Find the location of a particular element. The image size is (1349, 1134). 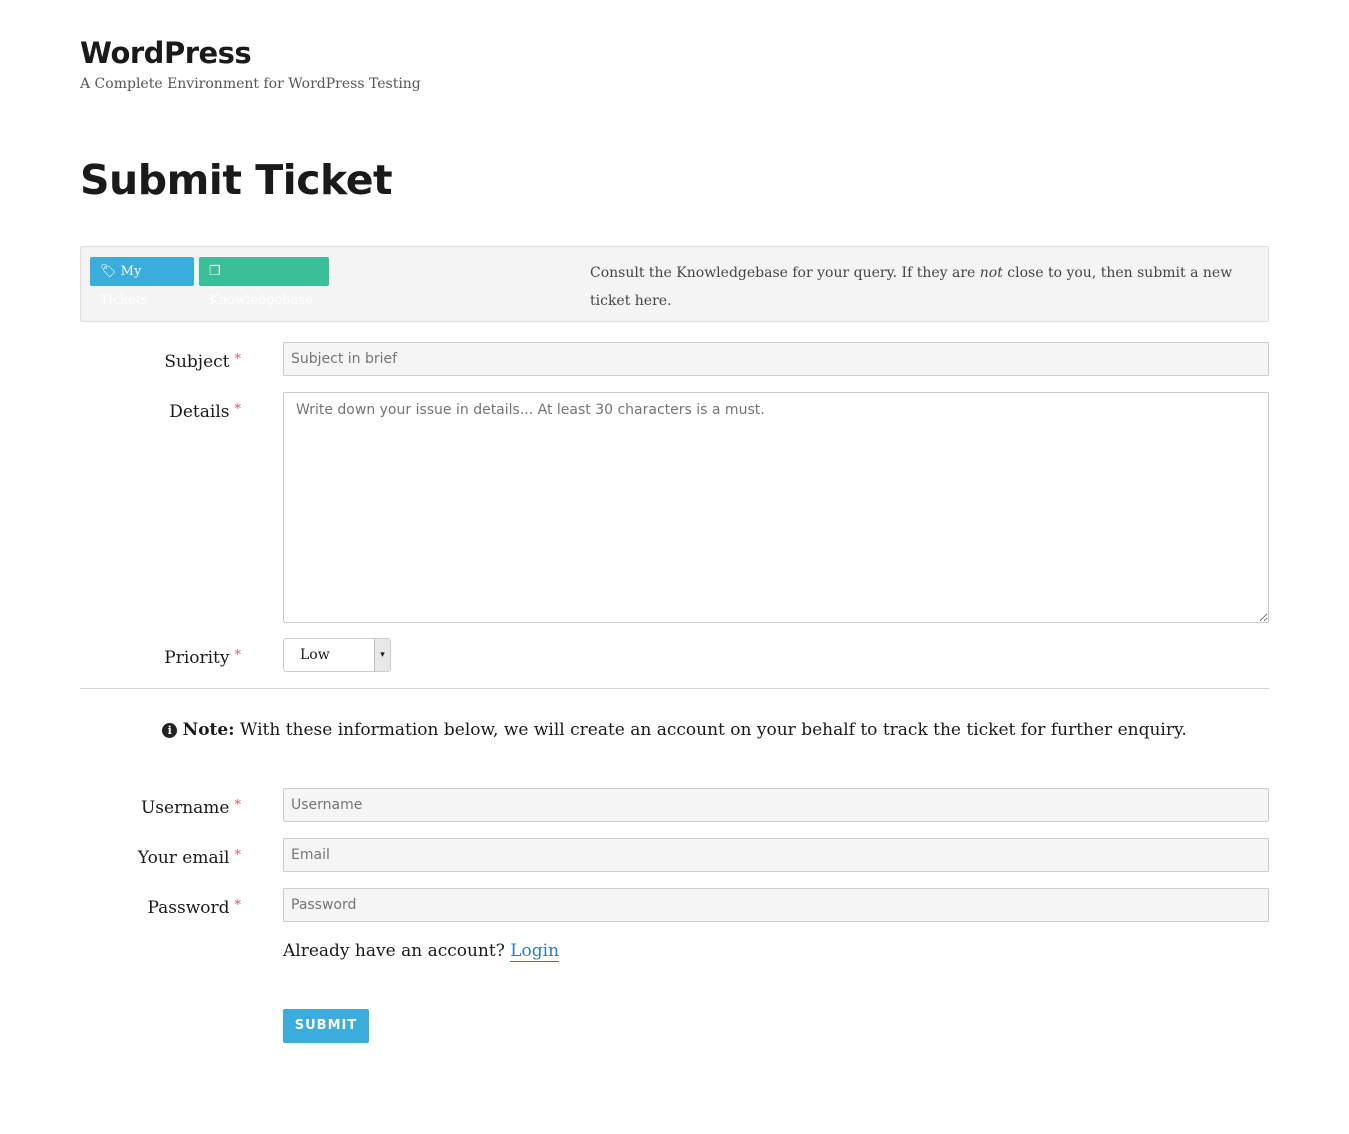

login-link: Login is located at coordinates (535, 951).